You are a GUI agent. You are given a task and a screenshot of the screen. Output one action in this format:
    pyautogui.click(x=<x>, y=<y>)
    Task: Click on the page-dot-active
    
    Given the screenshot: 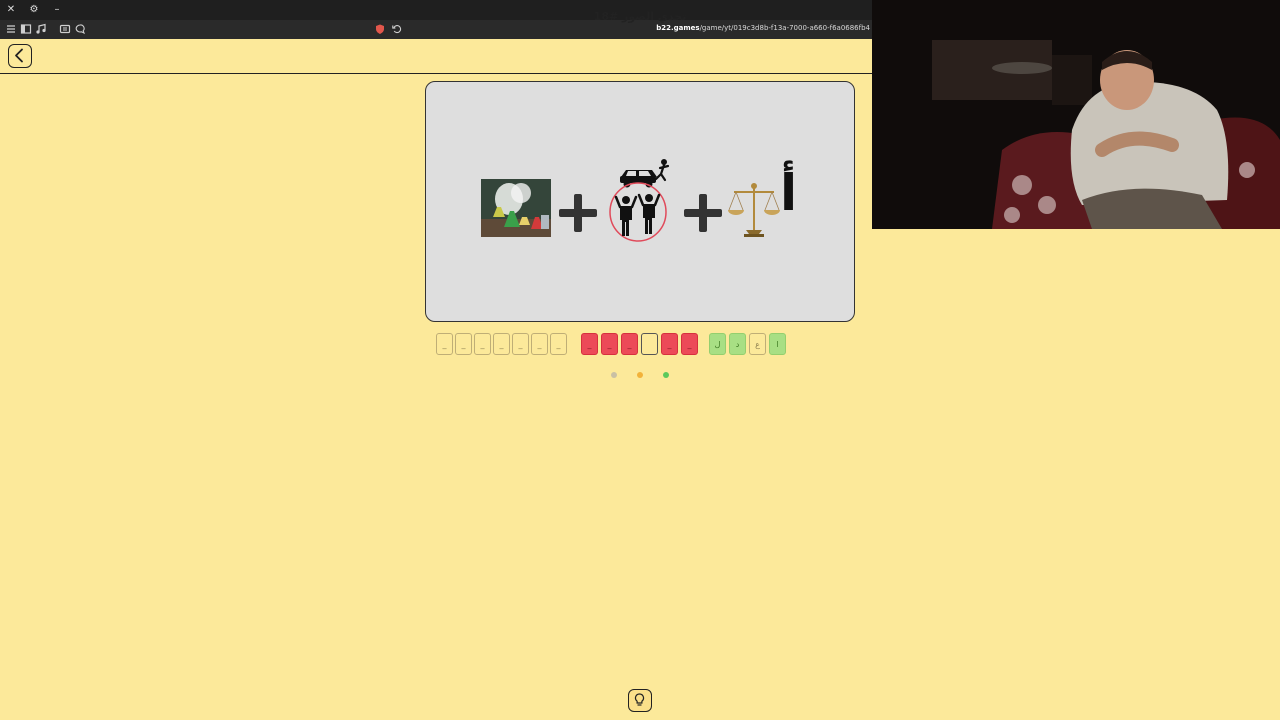 What is the action you would take?
    pyautogui.click(x=666, y=375)
    